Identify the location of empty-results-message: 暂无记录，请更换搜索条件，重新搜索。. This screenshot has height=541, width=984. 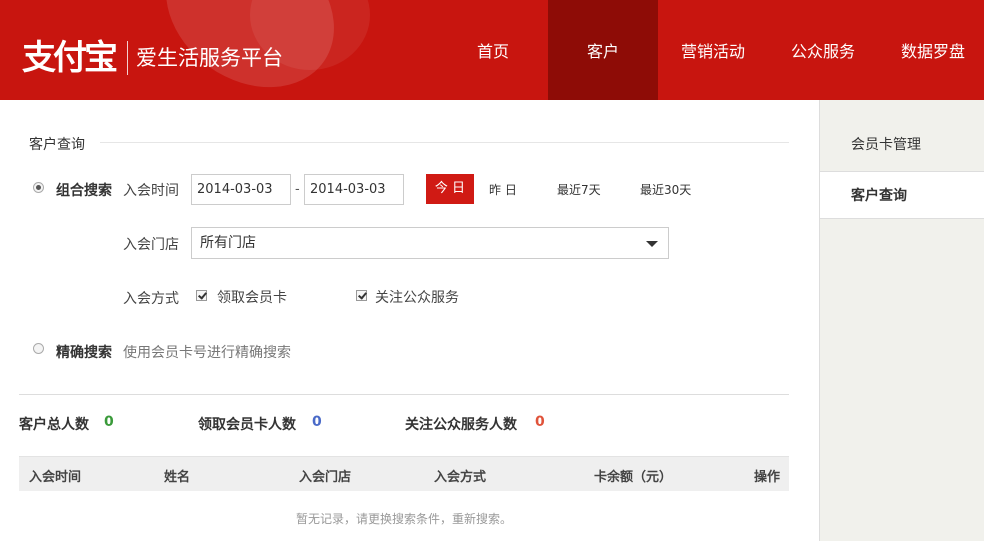
(403, 519).